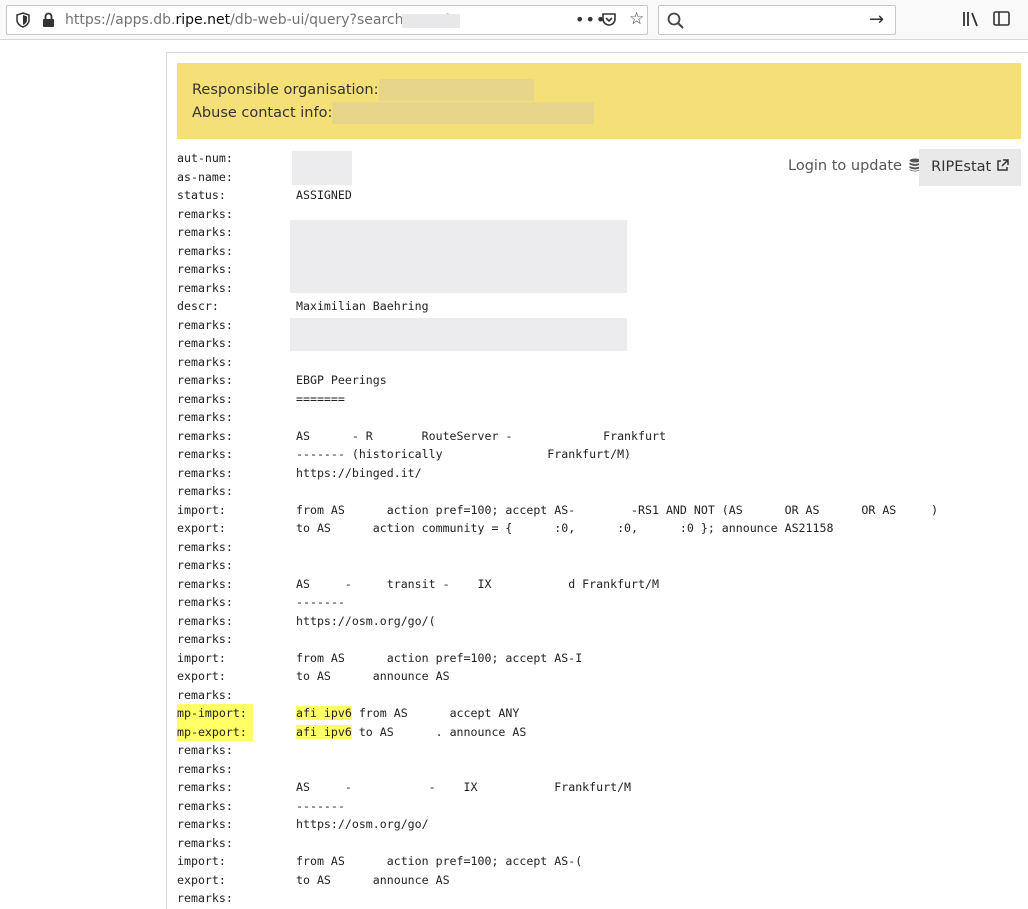 This screenshot has height=909, width=1028. What do you see at coordinates (1001, 20) in the screenshot?
I see `sidebar-icon` at bounding box center [1001, 20].